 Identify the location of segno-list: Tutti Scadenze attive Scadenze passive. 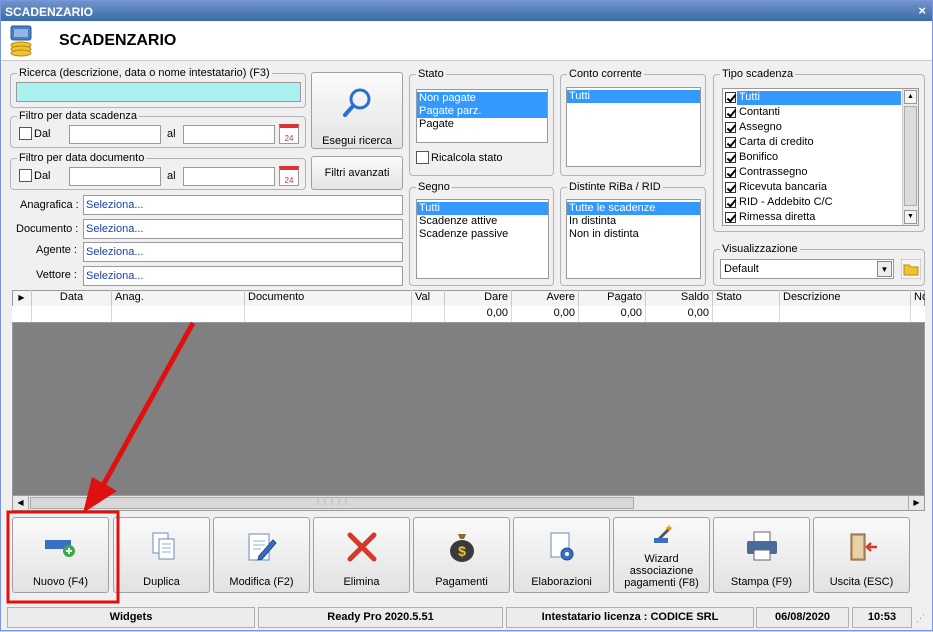
(482, 239).